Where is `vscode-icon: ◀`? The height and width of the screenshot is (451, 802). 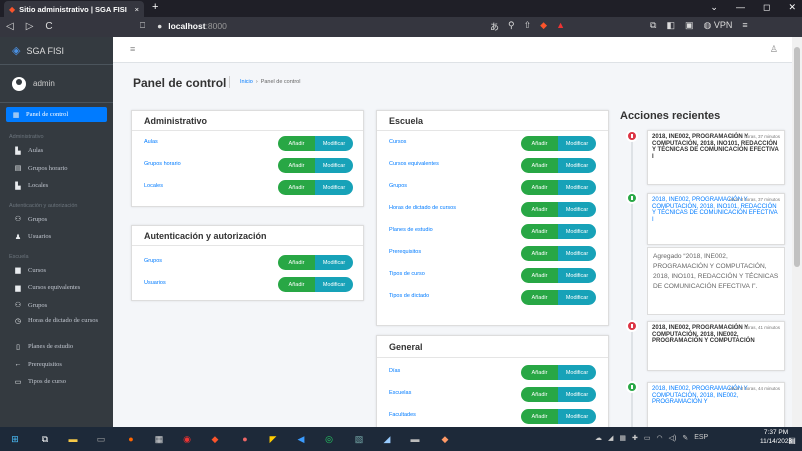
vscode-icon: ◀ is located at coordinates (301, 439).